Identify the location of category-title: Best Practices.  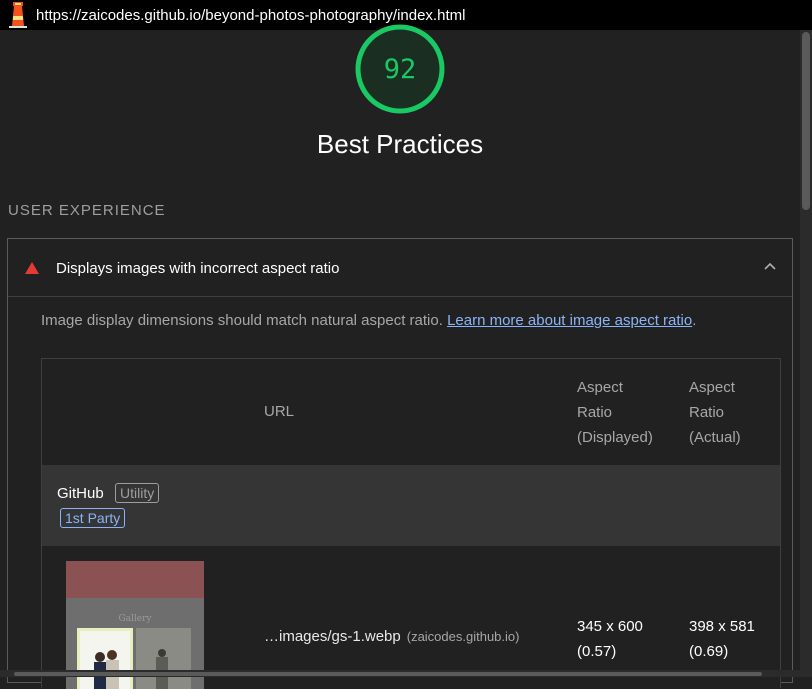
(400, 144).